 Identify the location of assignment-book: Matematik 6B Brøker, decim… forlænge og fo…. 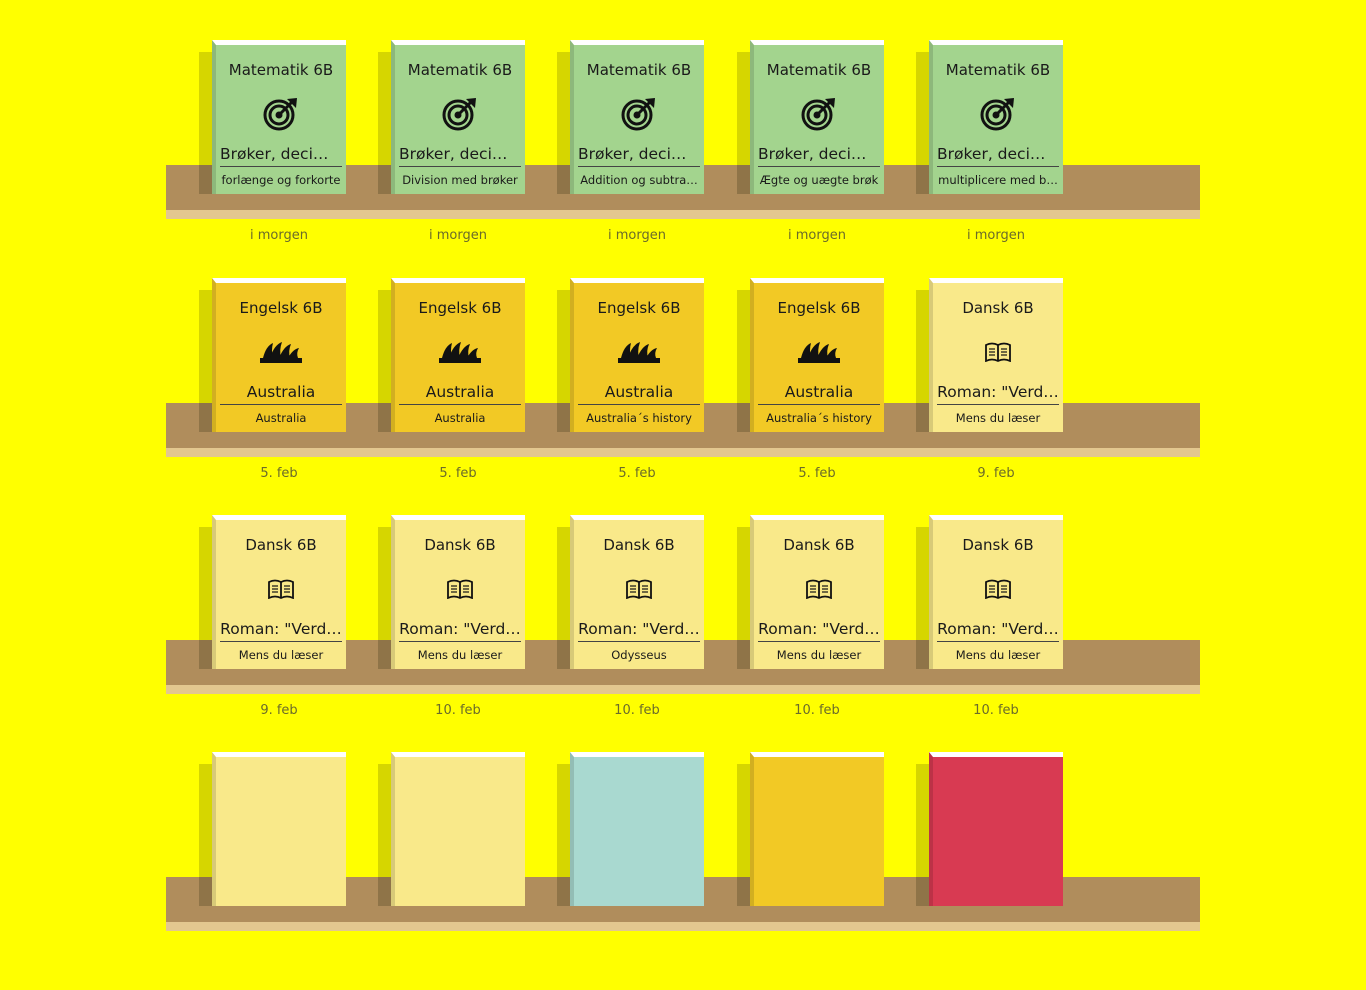
(272, 117).